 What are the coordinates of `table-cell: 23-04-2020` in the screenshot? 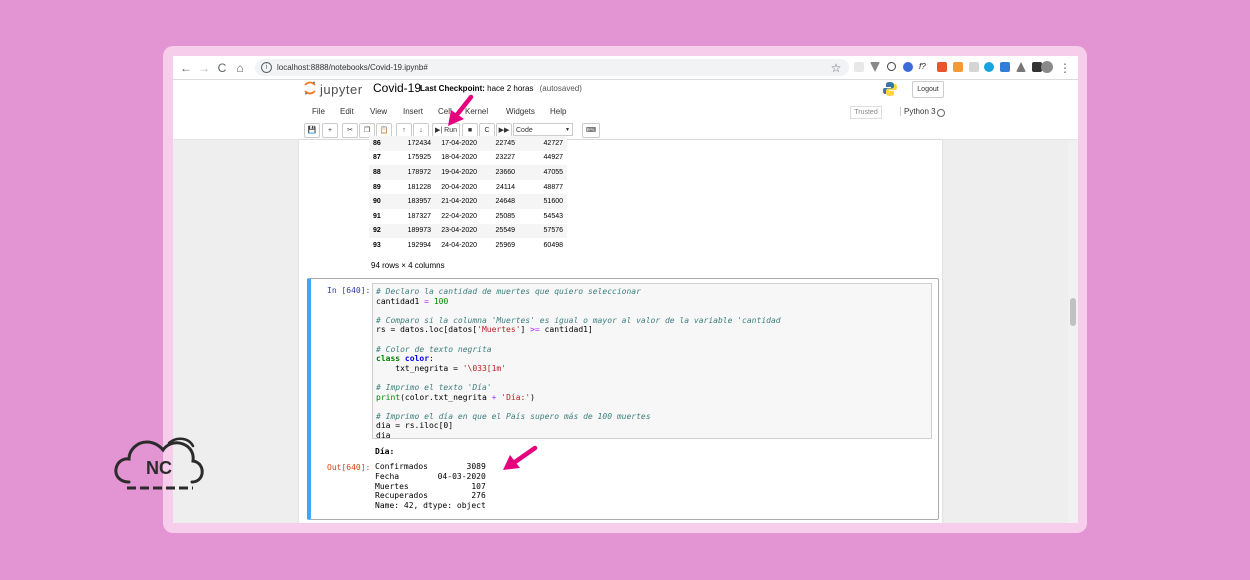 It's located at (458, 231).